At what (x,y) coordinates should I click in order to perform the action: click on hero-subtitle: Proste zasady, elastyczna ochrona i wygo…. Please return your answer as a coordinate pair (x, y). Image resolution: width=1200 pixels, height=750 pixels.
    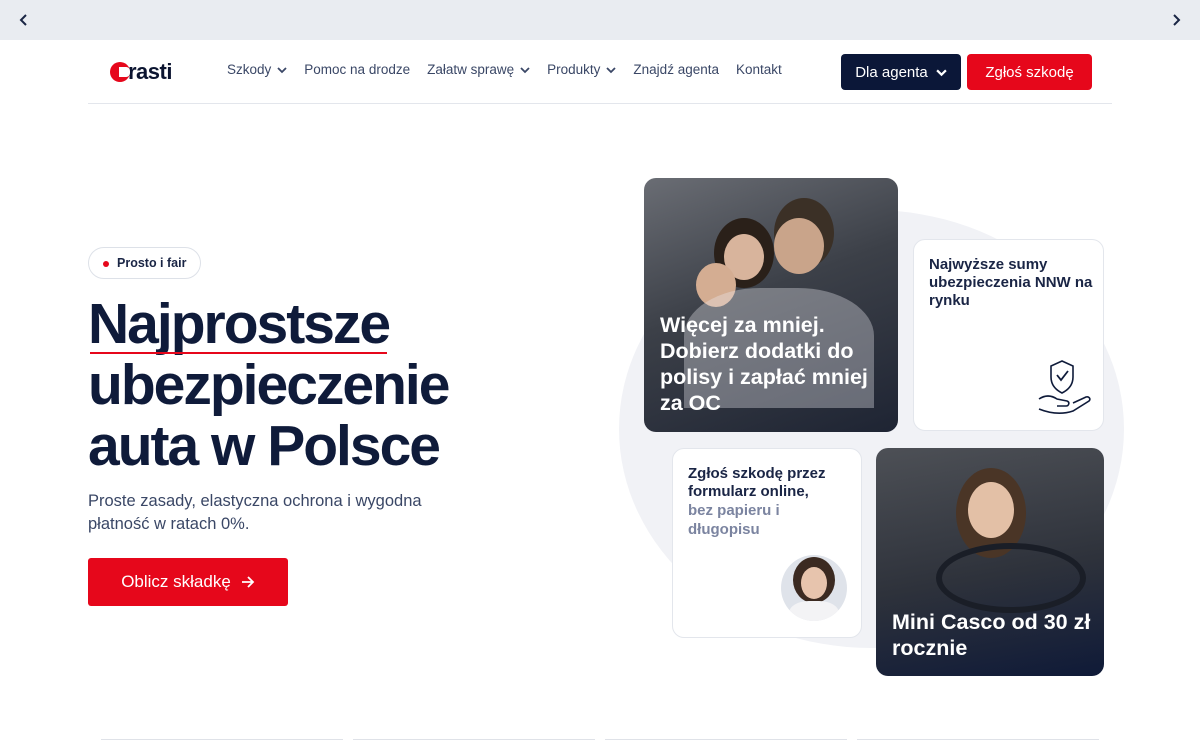
    Looking at the image, I should click on (255, 512).